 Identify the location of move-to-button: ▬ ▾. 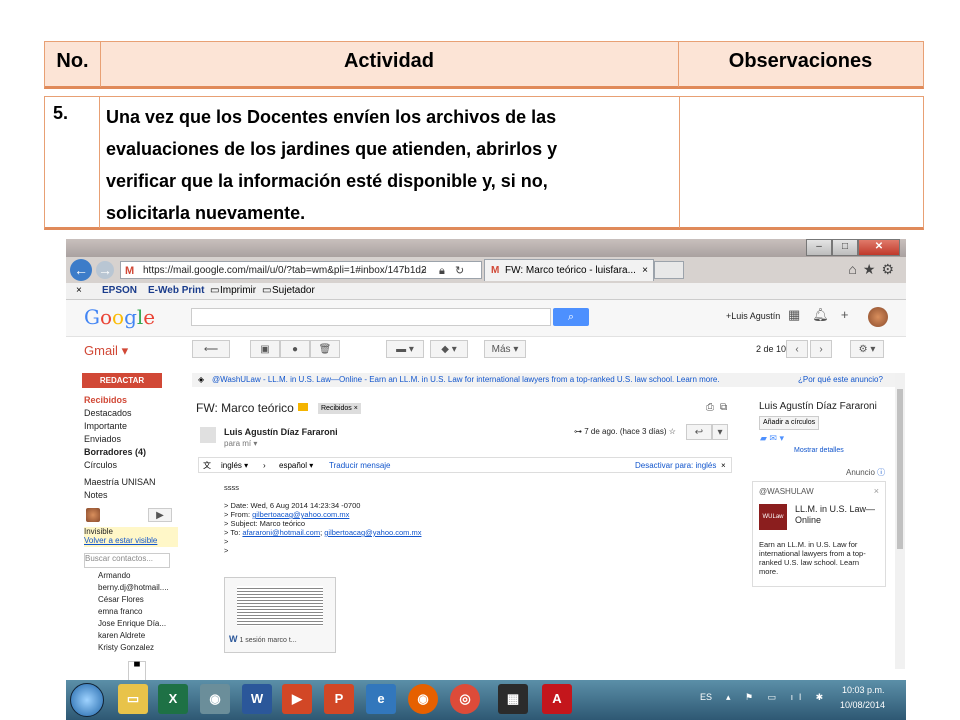
(405, 349).